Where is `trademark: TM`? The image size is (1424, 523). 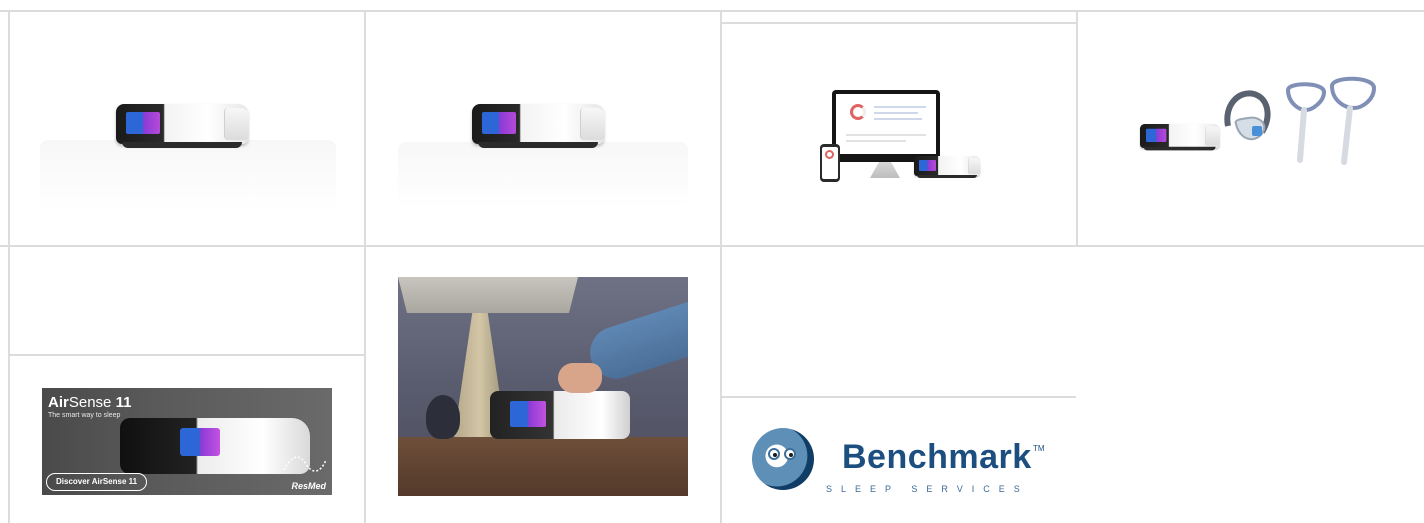
trademark: TM is located at coordinates (1039, 448).